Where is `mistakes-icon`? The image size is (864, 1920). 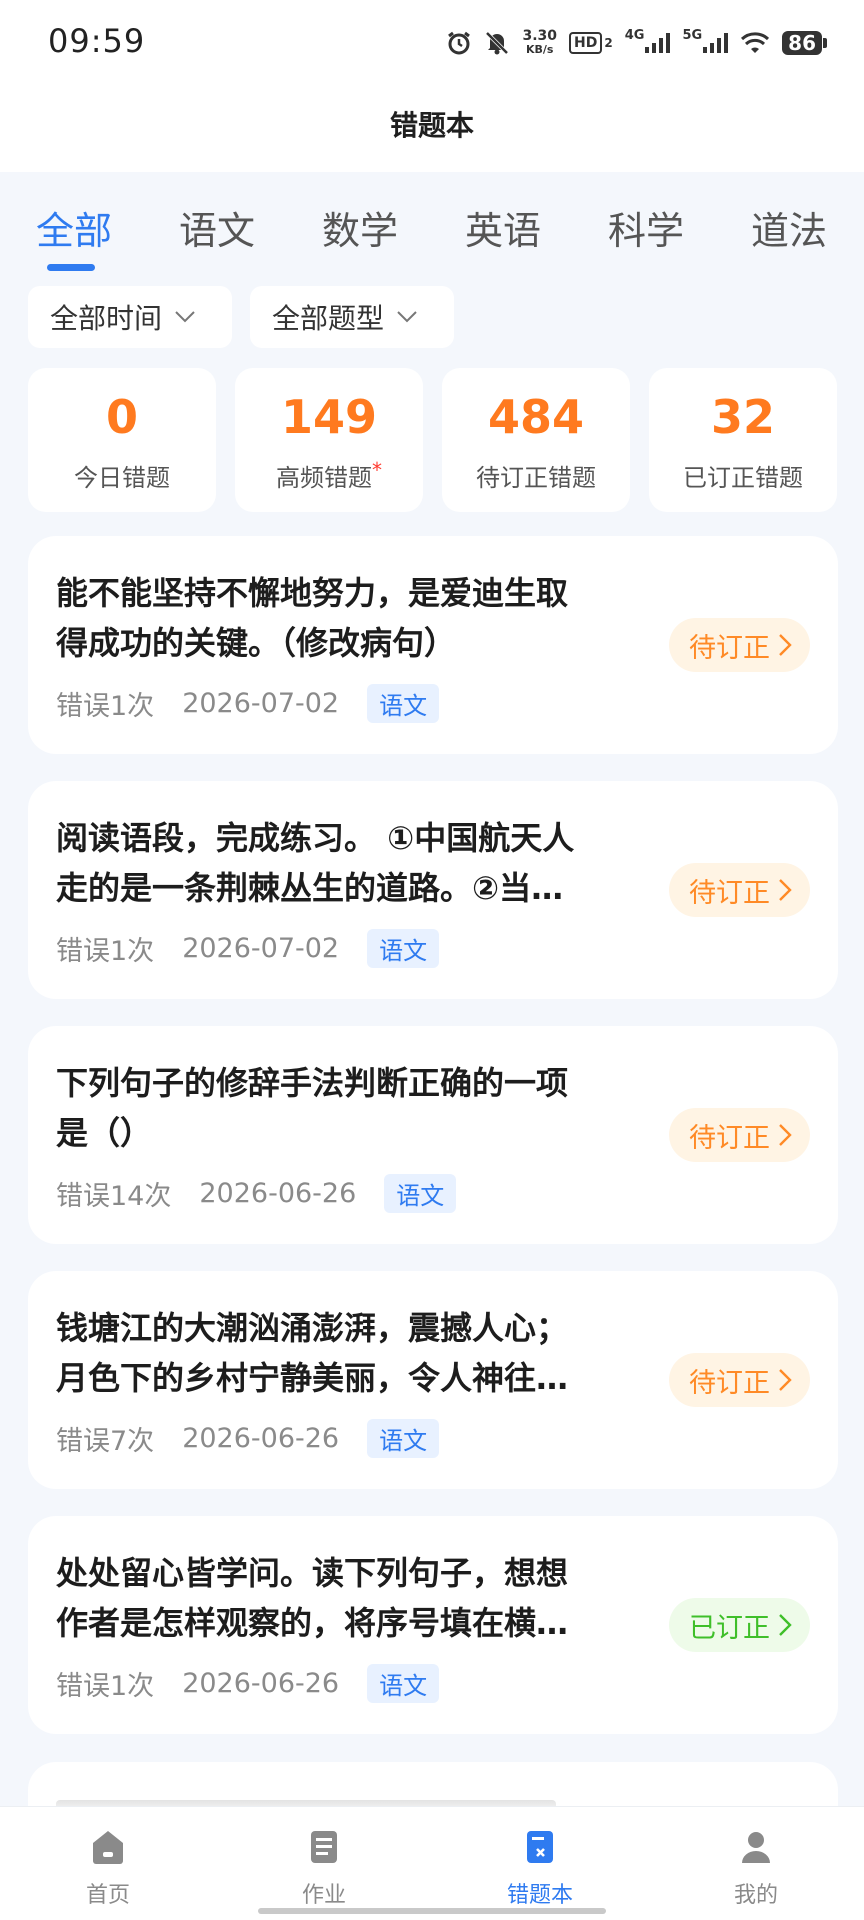
mistakes-icon is located at coordinates (540, 1847).